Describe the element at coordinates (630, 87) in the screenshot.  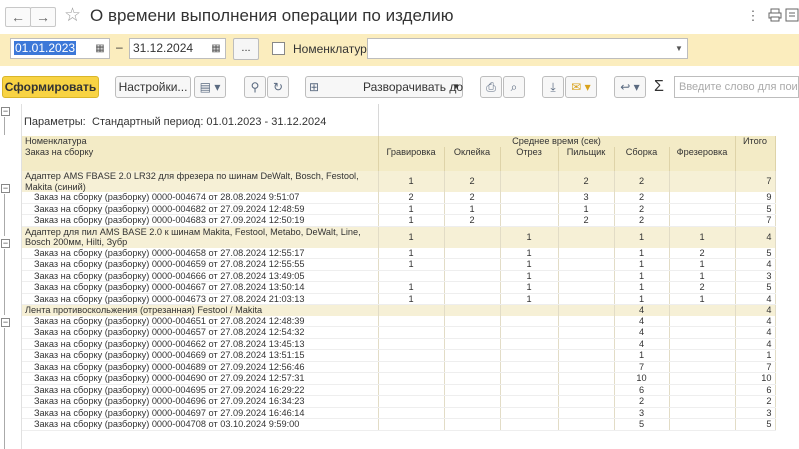
I see `back-nav-button: ↩ ▾` at that location.